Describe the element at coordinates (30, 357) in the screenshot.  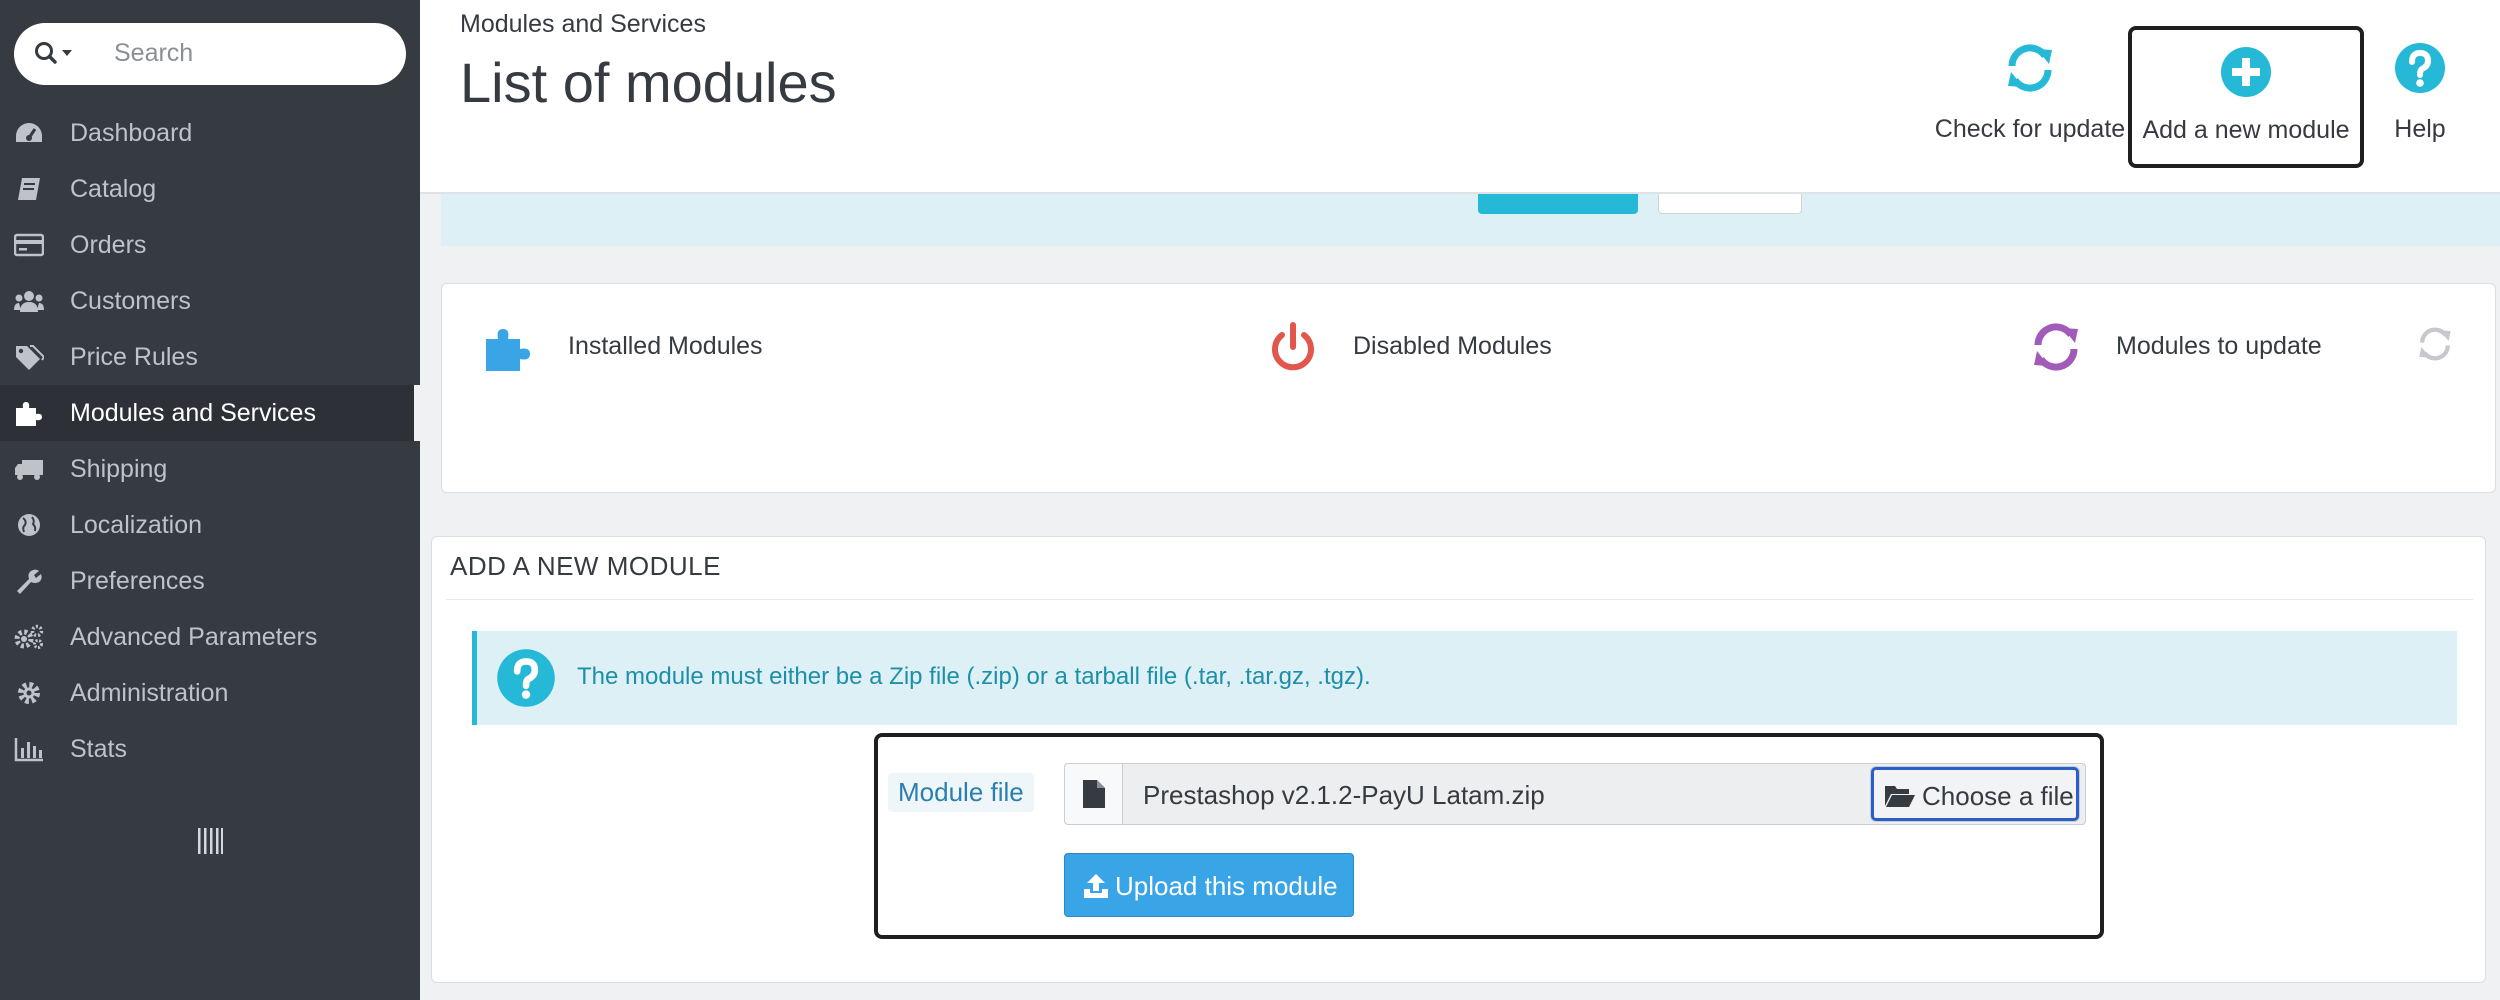
I see `tags-icon` at that location.